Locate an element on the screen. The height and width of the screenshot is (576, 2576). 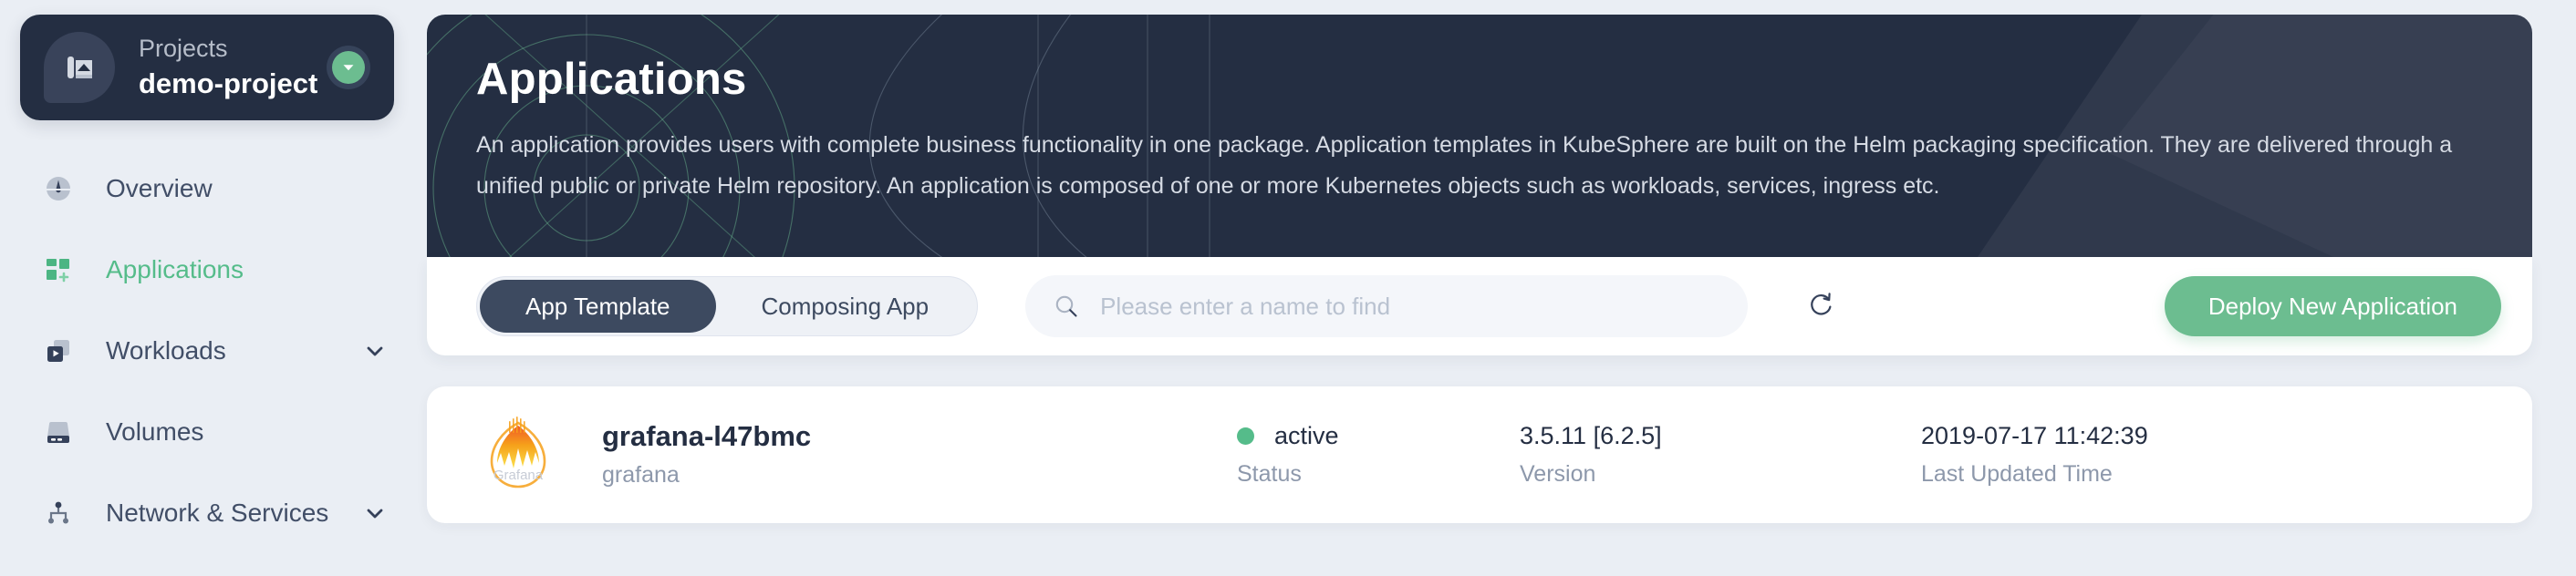
updated-value: 2019-07-17 11:42:39 is located at coordinates (2034, 435).